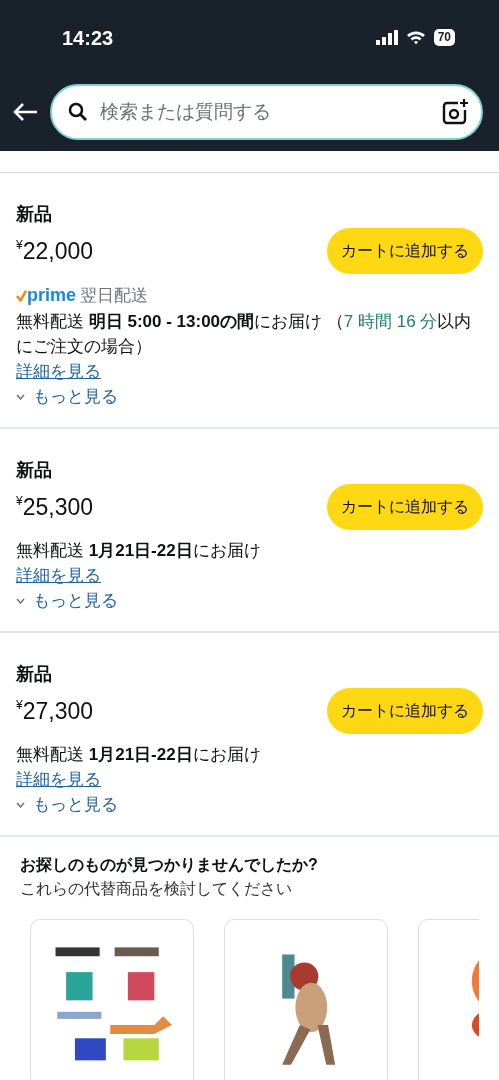 The width and height of the screenshot is (499, 1080). I want to click on section-title: お探しのものが見つかりませんでしたか?, so click(169, 865).